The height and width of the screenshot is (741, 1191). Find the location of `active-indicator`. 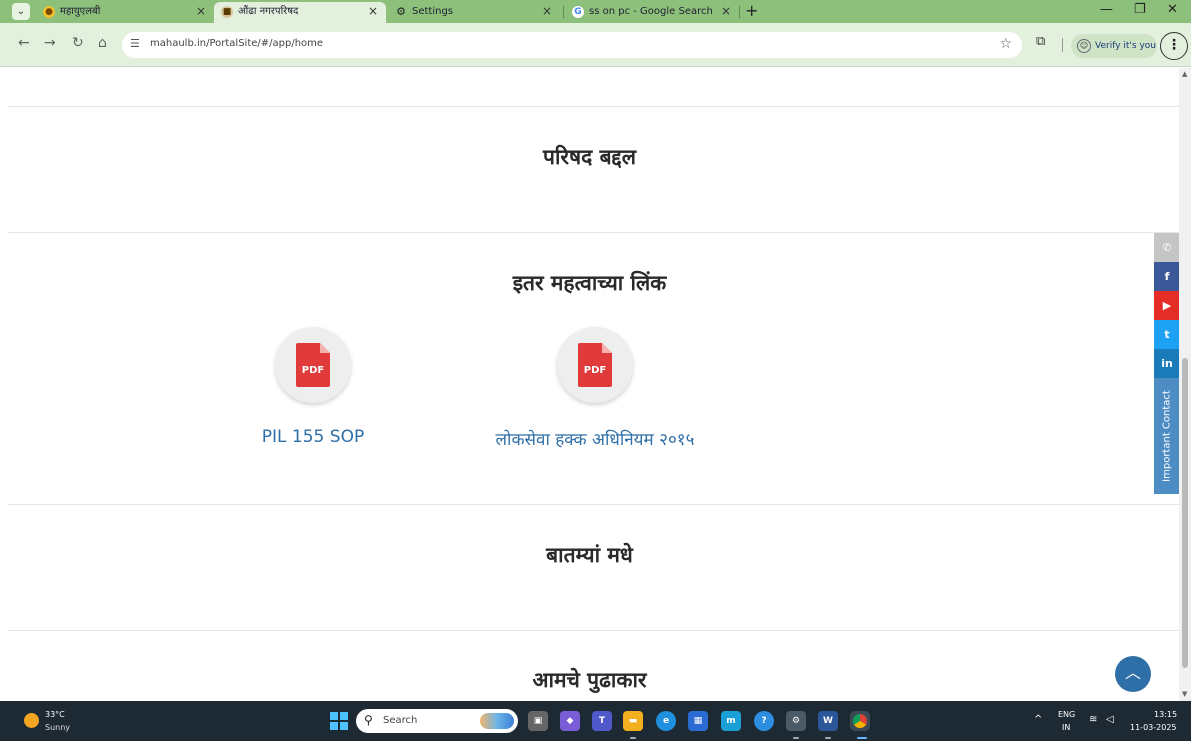

active-indicator is located at coordinates (862, 738).